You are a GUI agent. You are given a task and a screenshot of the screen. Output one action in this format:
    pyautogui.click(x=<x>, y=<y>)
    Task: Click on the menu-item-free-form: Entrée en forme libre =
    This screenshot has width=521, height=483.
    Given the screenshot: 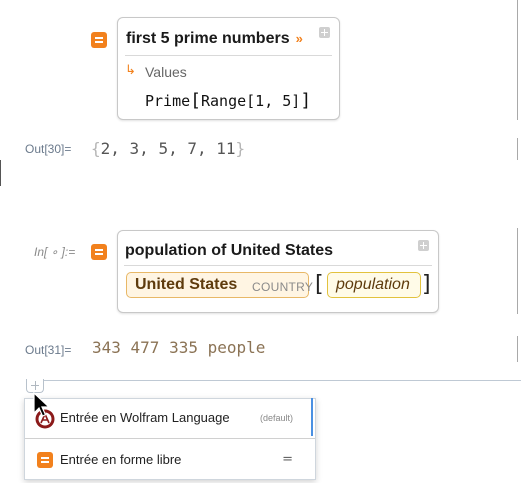 What is the action you would take?
    pyautogui.click(x=170, y=465)
    